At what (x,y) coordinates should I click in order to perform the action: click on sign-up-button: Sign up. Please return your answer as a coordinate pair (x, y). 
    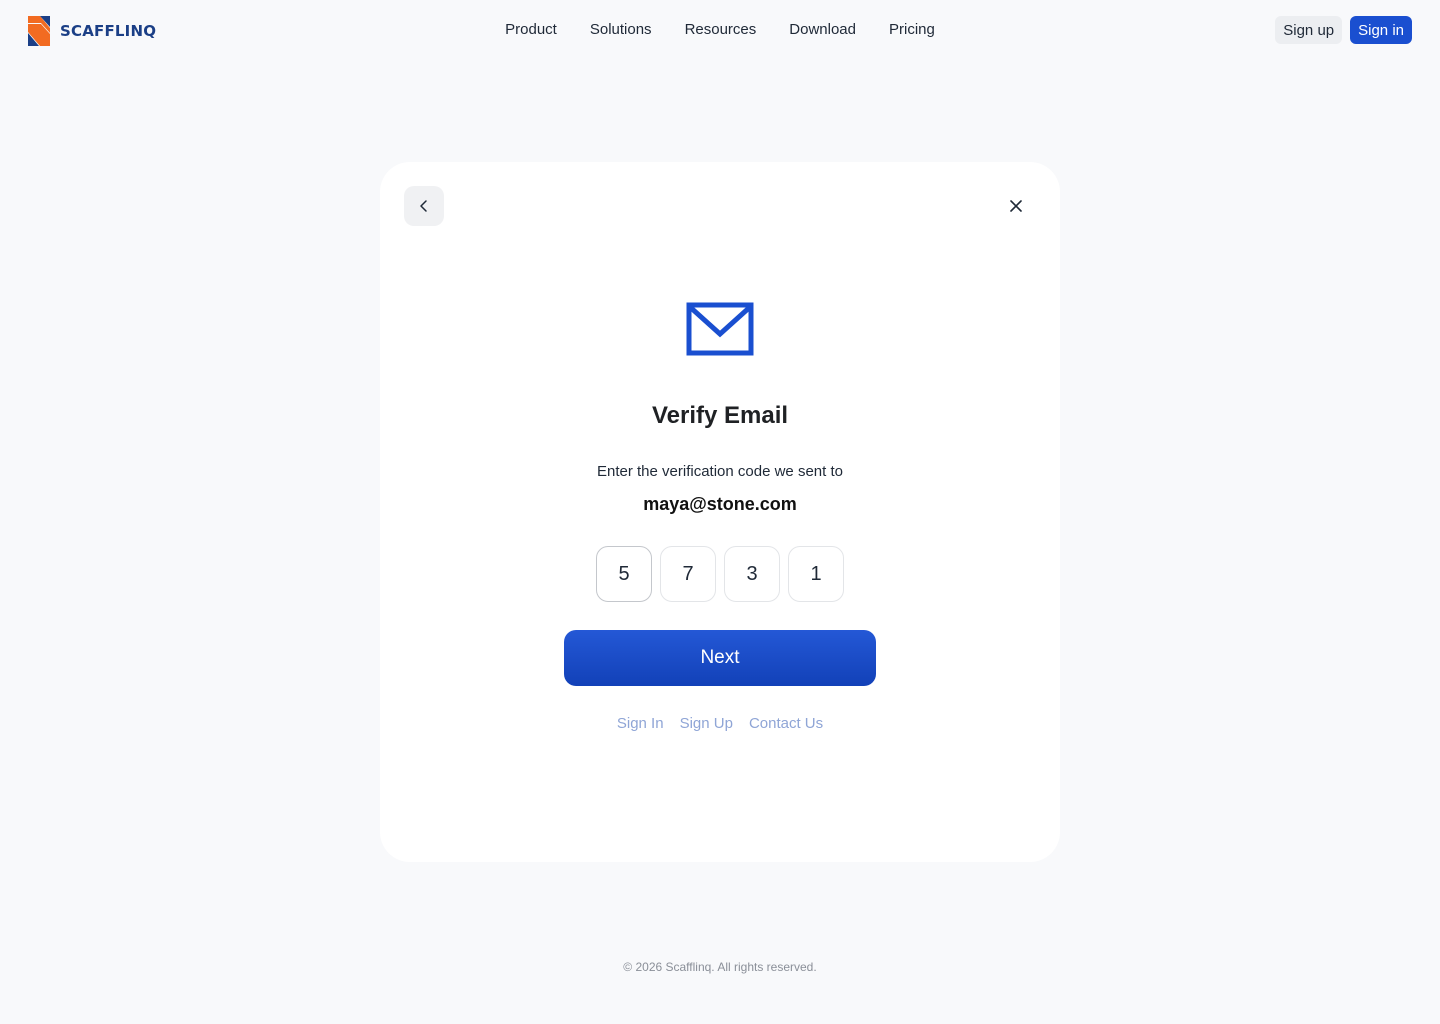
    Looking at the image, I should click on (1309, 30).